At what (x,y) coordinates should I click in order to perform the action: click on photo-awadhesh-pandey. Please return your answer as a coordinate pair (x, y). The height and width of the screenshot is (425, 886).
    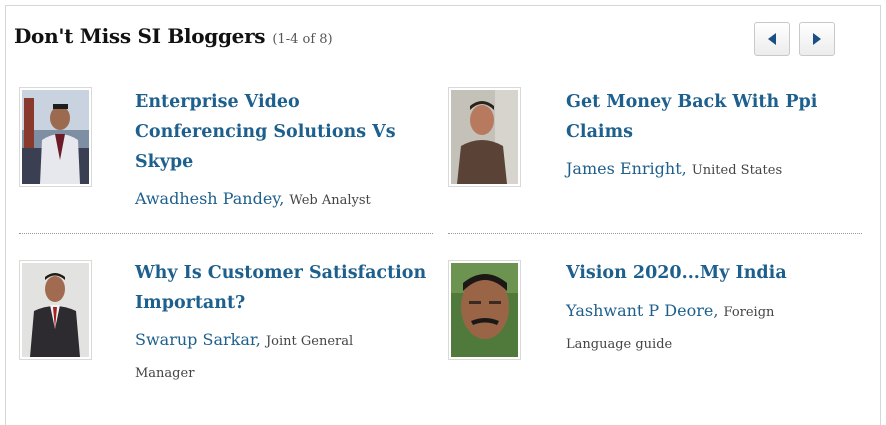
    Looking at the image, I should click on (55, 137).